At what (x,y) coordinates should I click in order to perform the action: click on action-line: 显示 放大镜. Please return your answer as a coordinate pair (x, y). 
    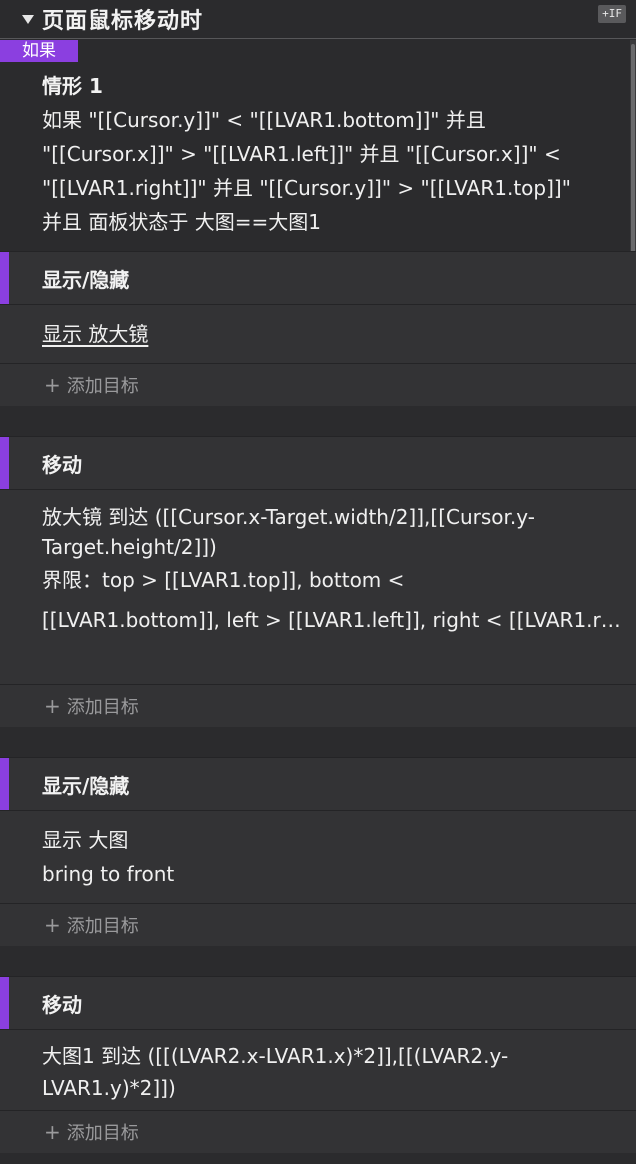
    Looking at the image, I should click on (332, 334).